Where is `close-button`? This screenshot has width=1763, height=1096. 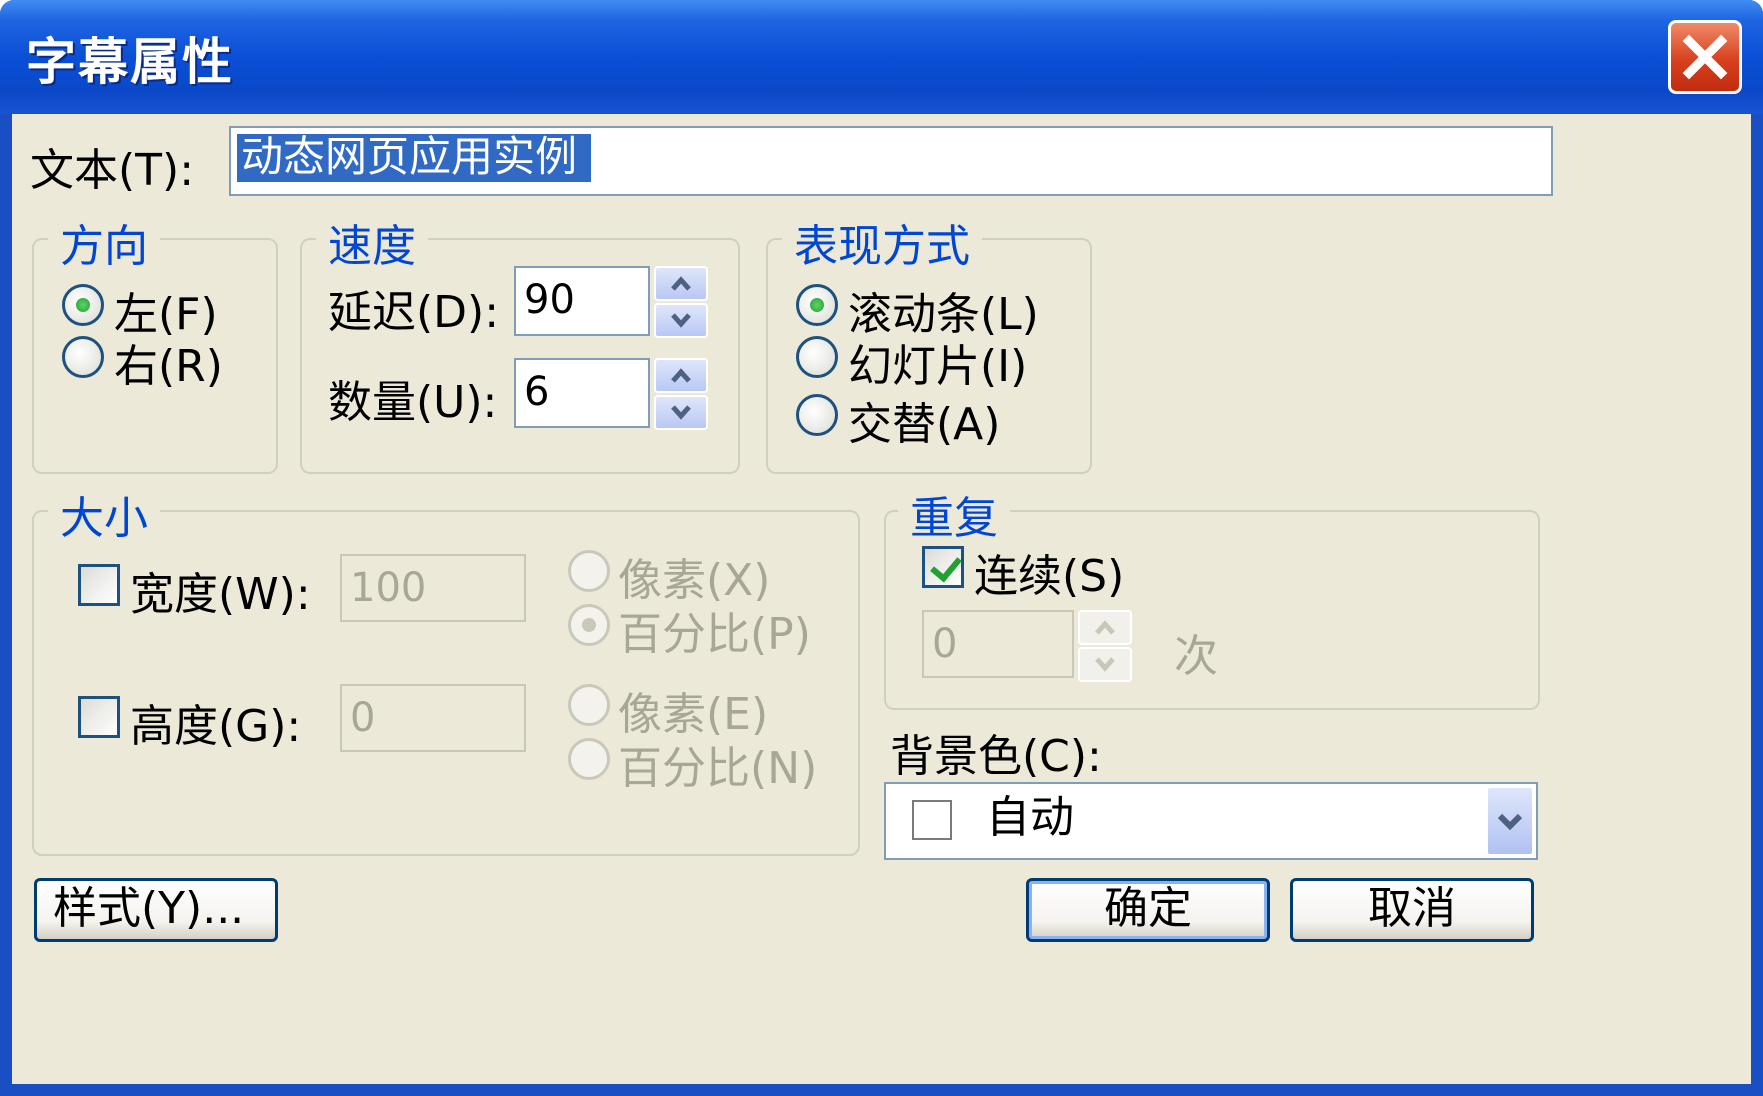
close-button is located at coordinates (1705, 57).